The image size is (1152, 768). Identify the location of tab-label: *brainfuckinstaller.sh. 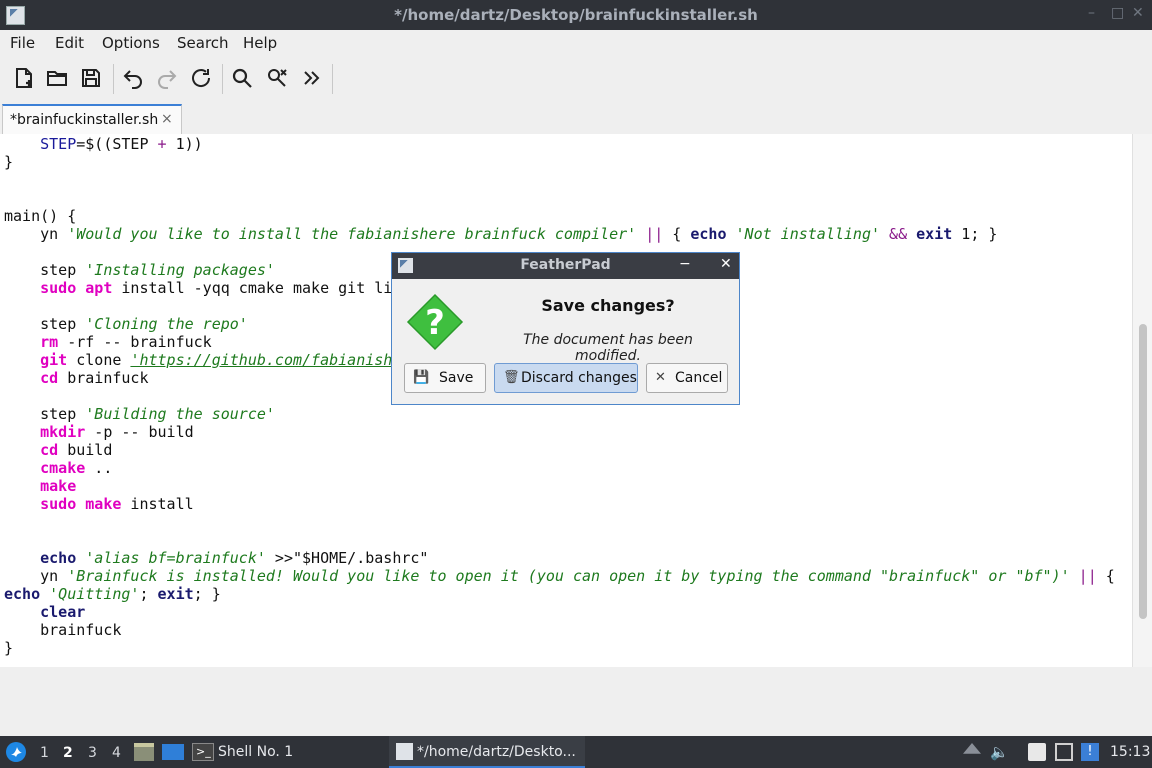
(84, 120).